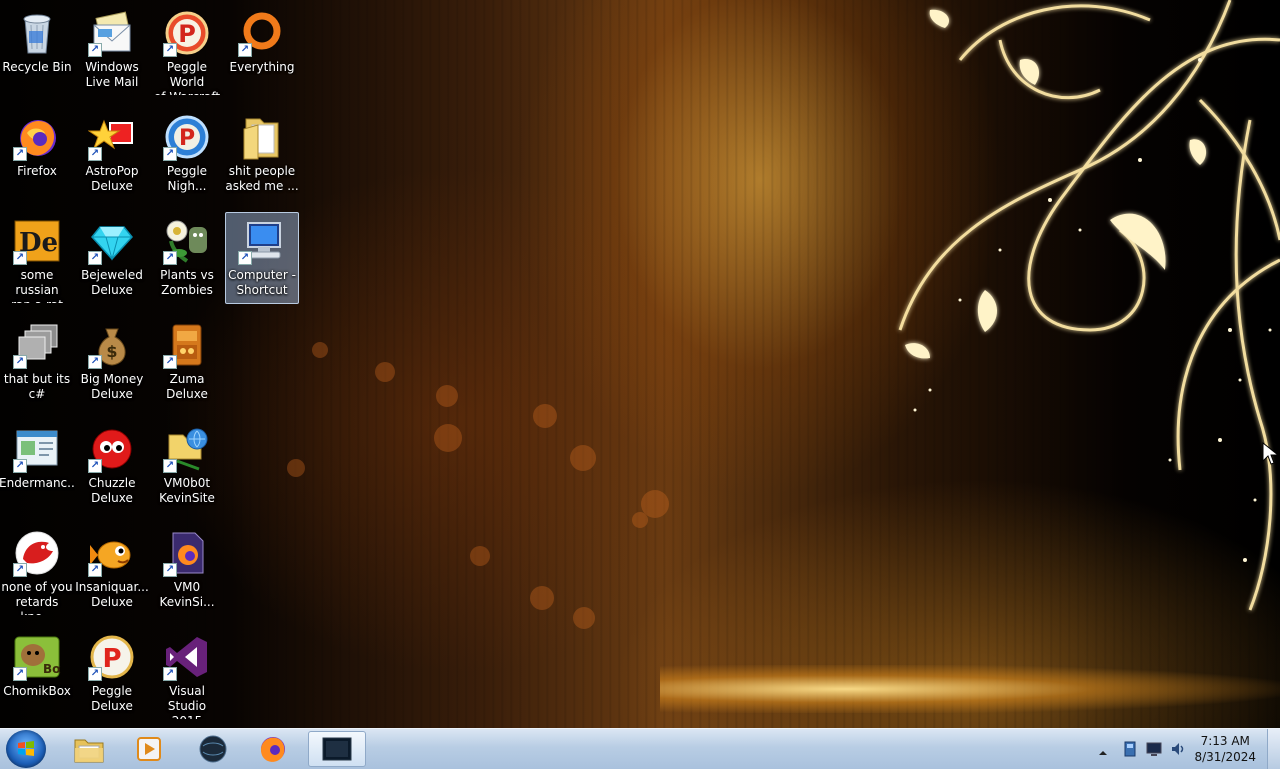  I want to click on desktop-icon-vm0b0t-kevinsite: ↗ VM0b0t KevinSite, so click(187, 466).